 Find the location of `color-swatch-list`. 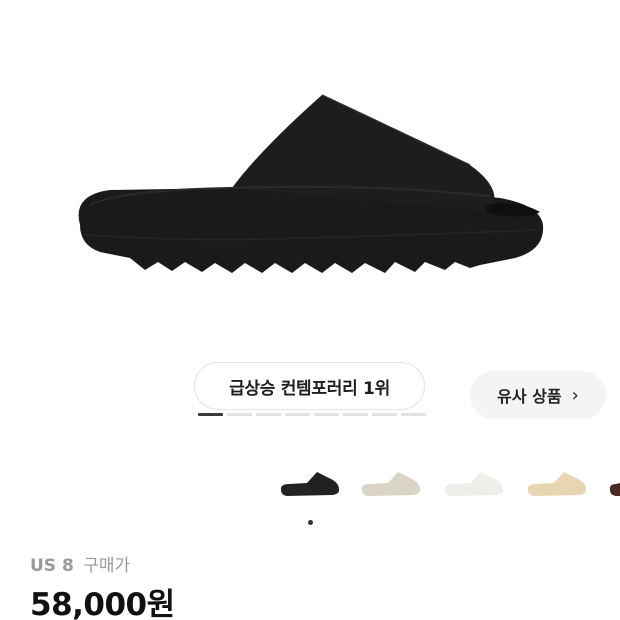

color-swatch-list is located at coordinates (310, 485).